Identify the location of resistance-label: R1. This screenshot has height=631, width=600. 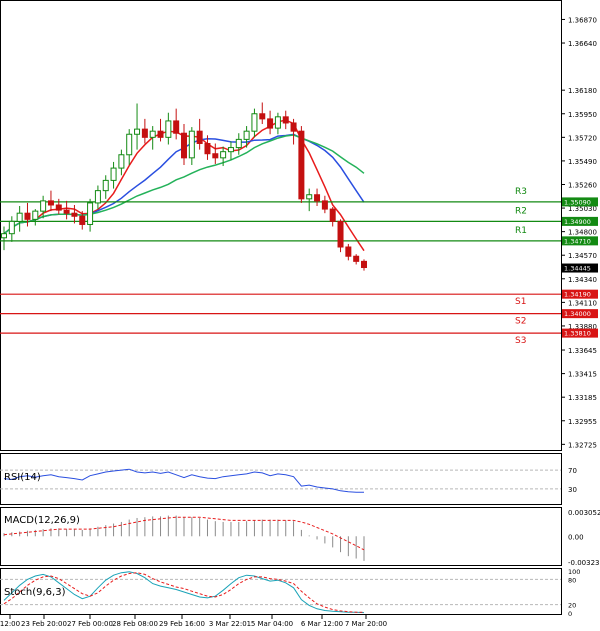
(521, 231).